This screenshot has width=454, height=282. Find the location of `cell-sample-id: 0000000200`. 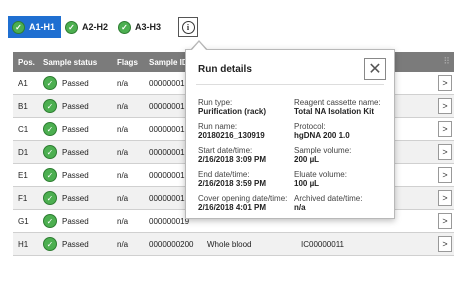

cell-sample-id: 0000000200 is located at coordinates (171, 244).